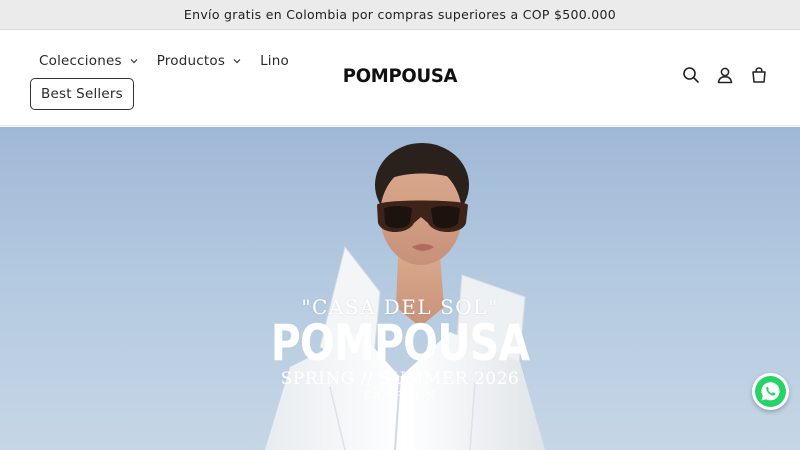  I want to click on header-icons, so click(725, 75).